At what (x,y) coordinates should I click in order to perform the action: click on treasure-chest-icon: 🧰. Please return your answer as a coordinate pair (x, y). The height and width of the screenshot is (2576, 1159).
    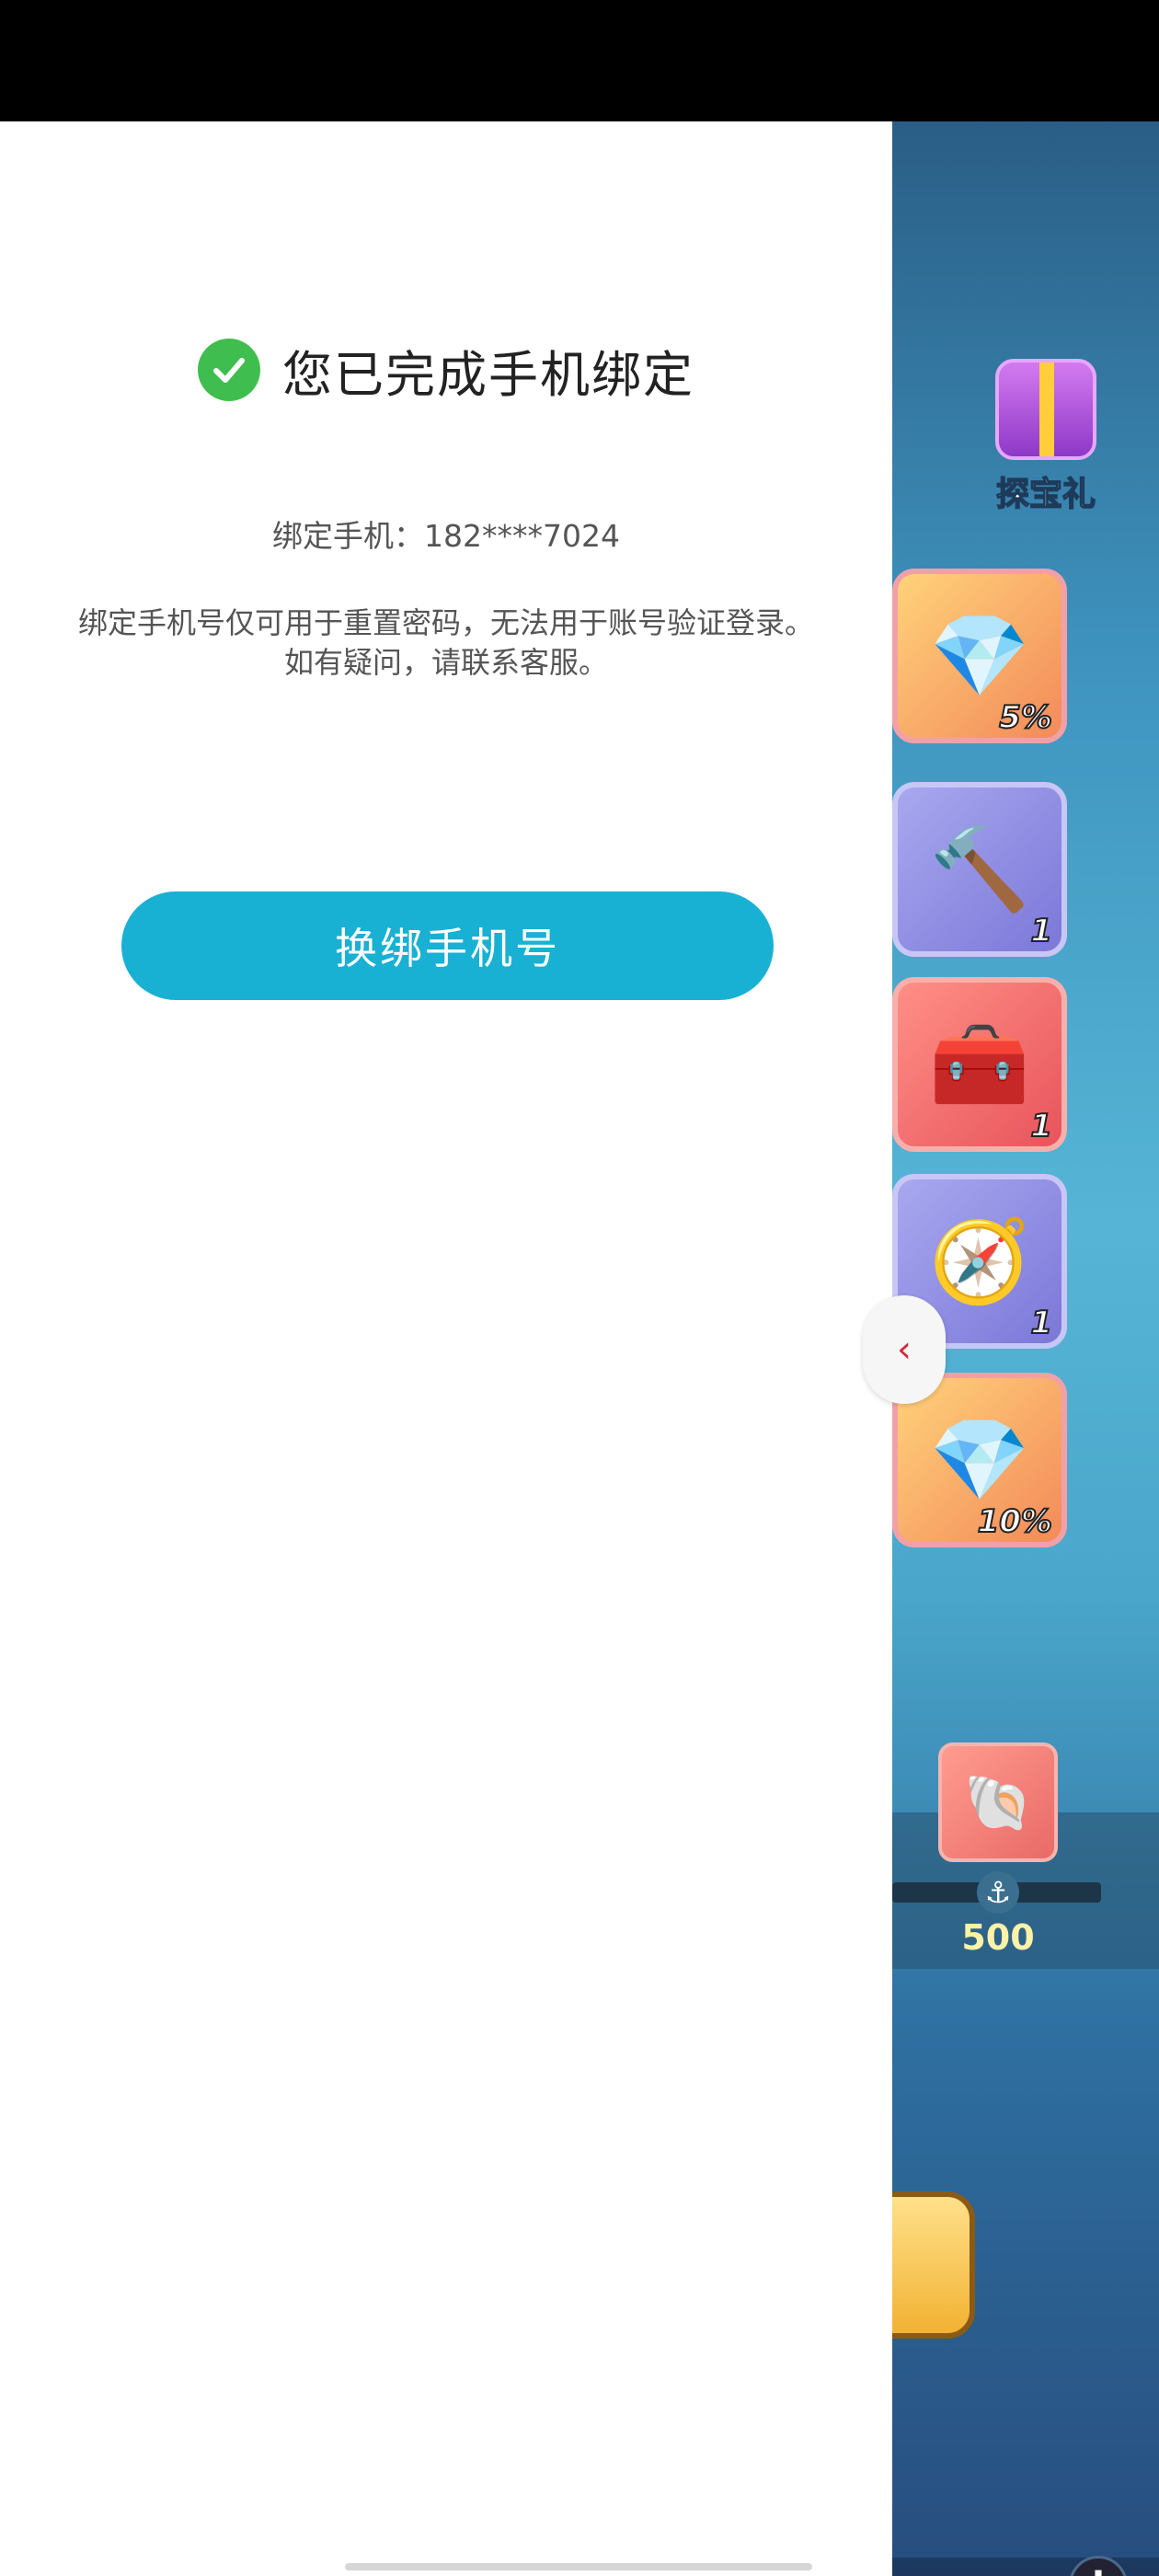
    Looking at the image, I should click on (979, 1064).